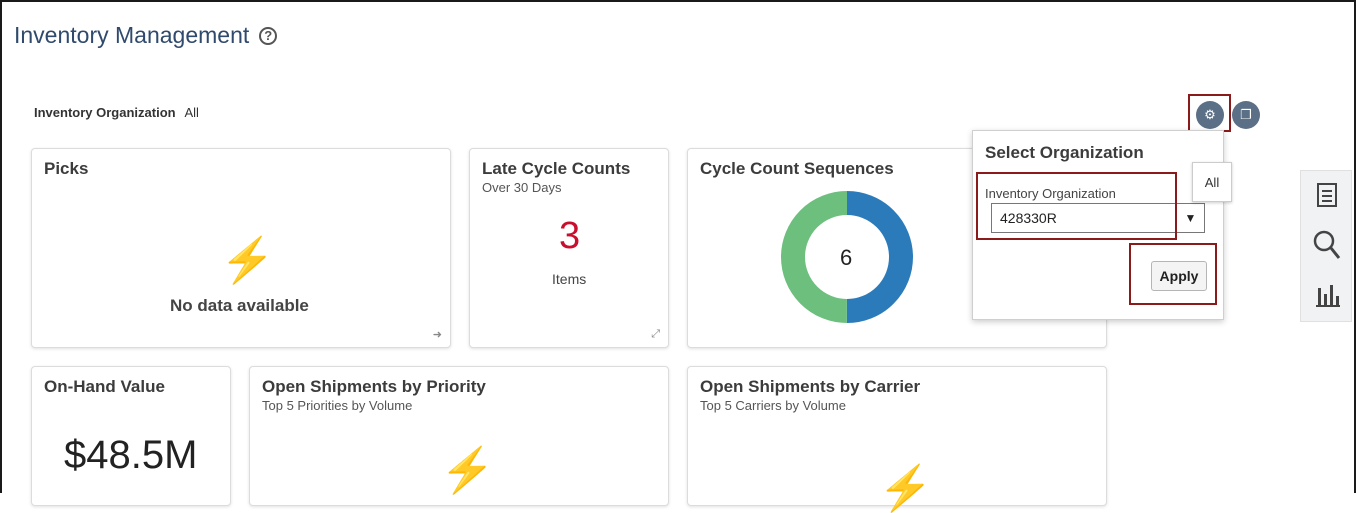  I want to click on page-title: Inventory Management ?, so click(146, 35).